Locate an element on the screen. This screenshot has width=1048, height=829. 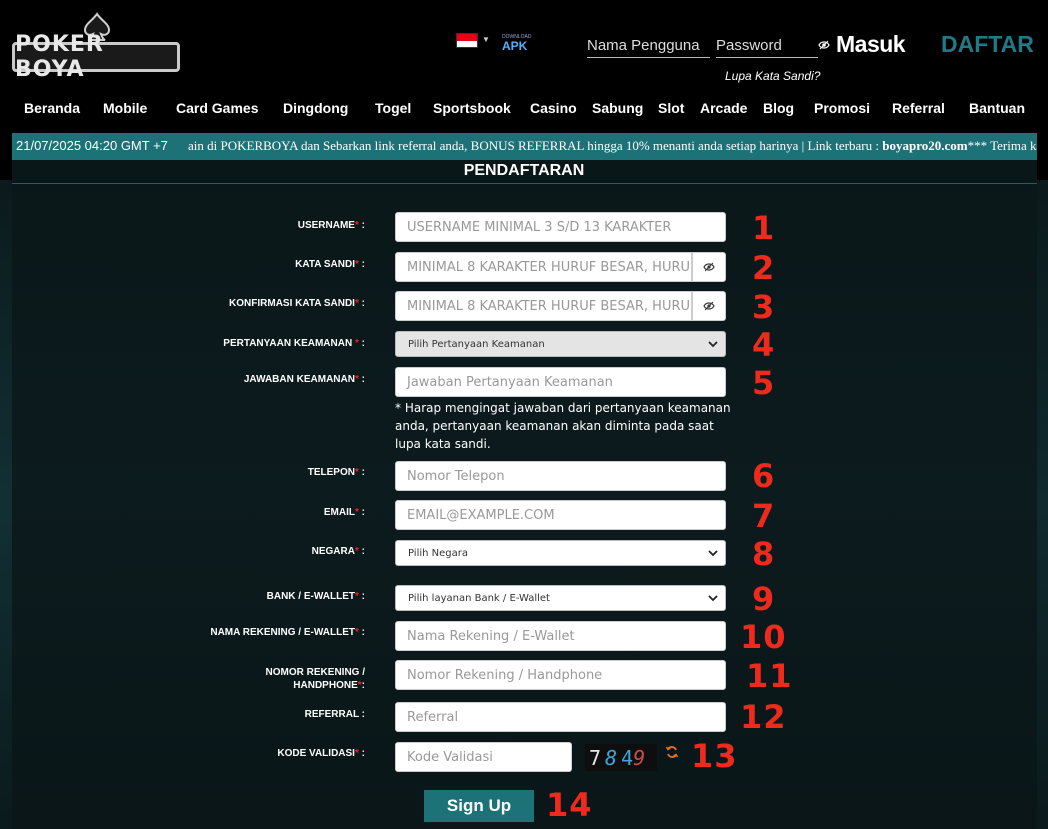
password-label: KATA SANDI* : is located at coordinates (330, 264).